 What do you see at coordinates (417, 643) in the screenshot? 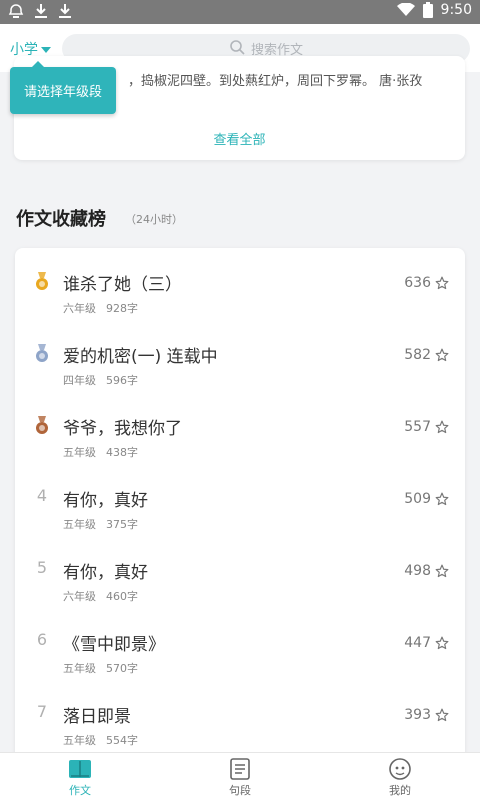
I see `favorite-count: 447` at bounding box center [417, 643].